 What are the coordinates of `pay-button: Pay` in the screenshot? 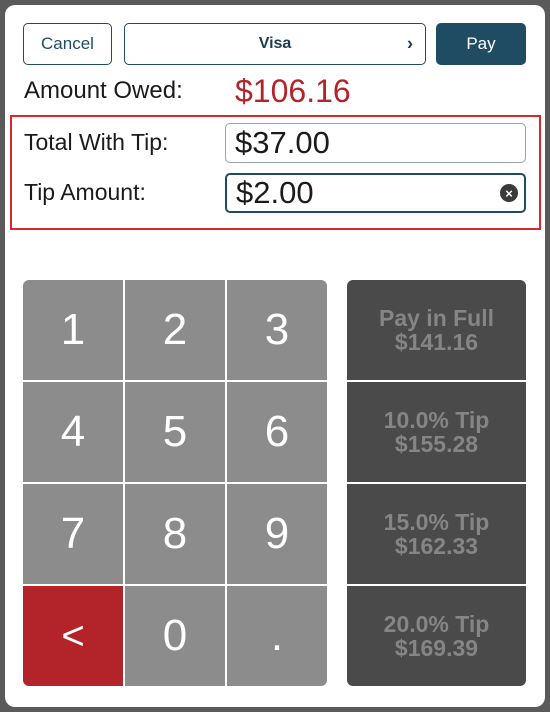 It's located at (481, 44).